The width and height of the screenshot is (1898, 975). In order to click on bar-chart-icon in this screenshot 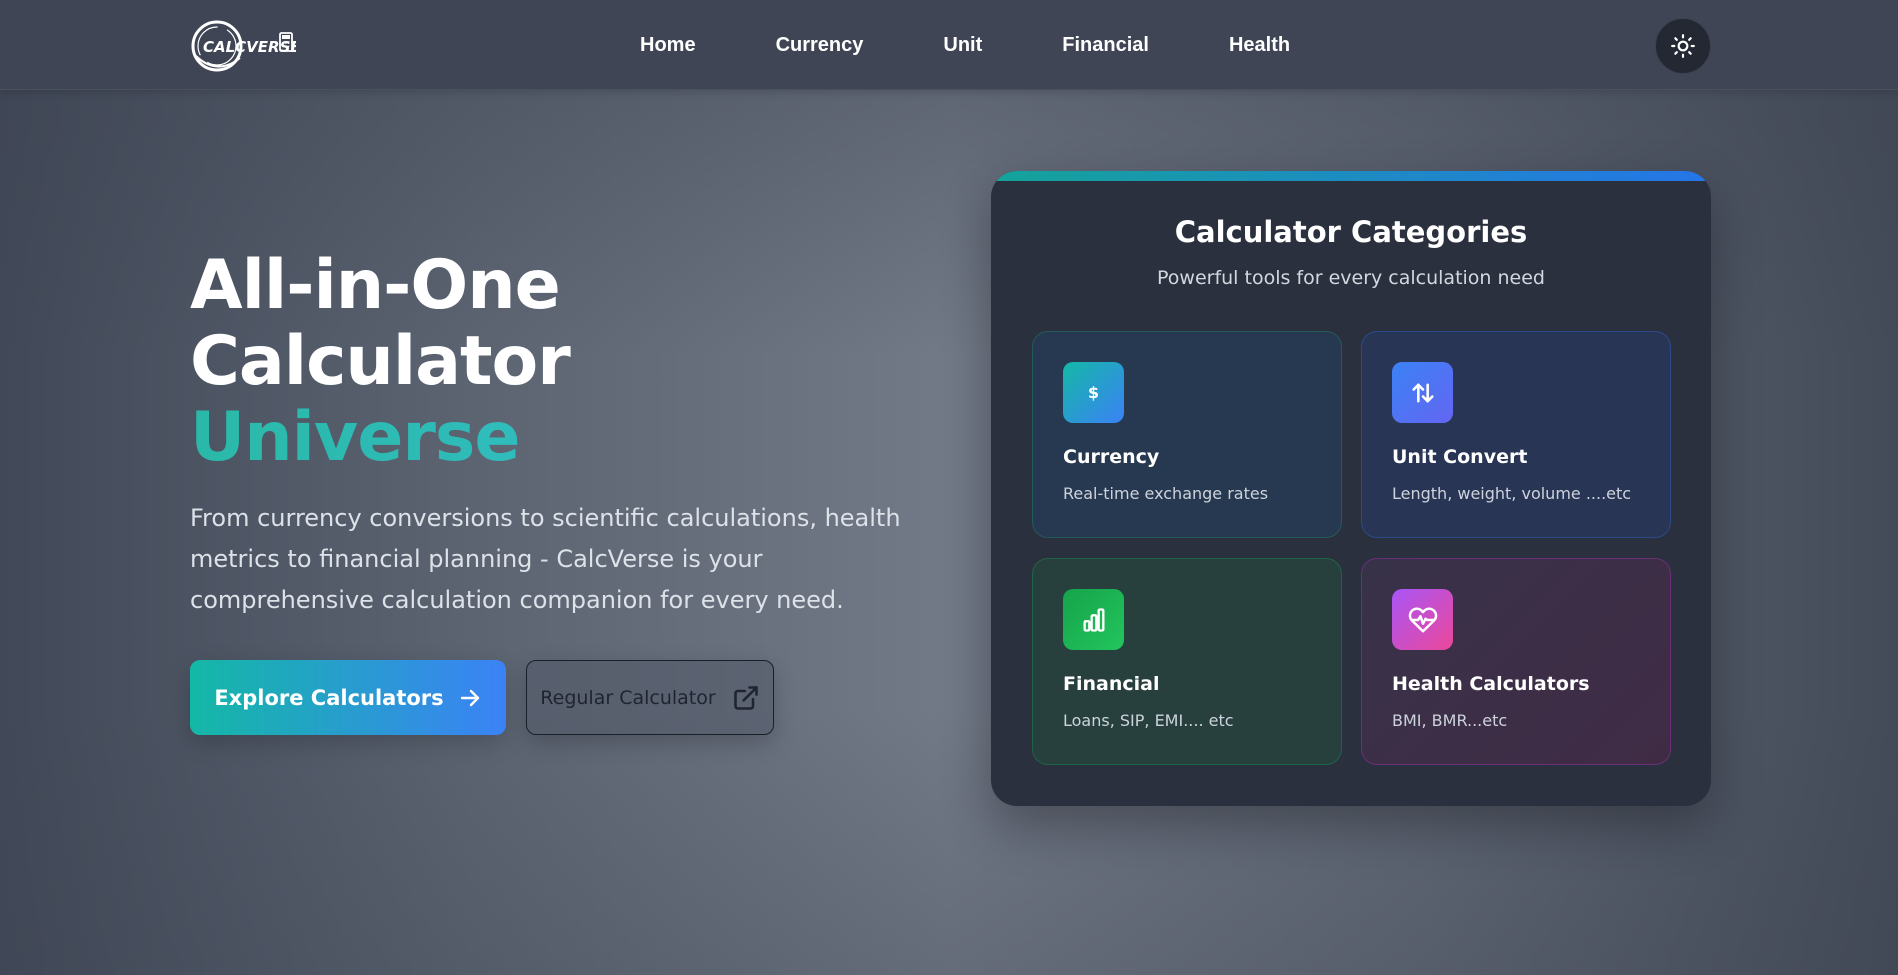, I will do `click(1093, 619)`.